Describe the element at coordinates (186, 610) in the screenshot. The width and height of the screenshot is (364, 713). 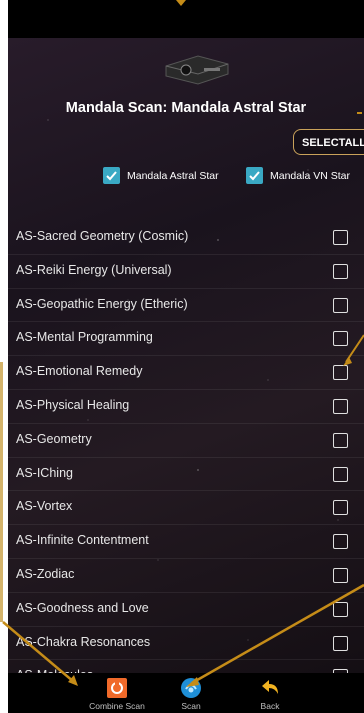
I see `list-item: AS-Goodness and Love` at that location.